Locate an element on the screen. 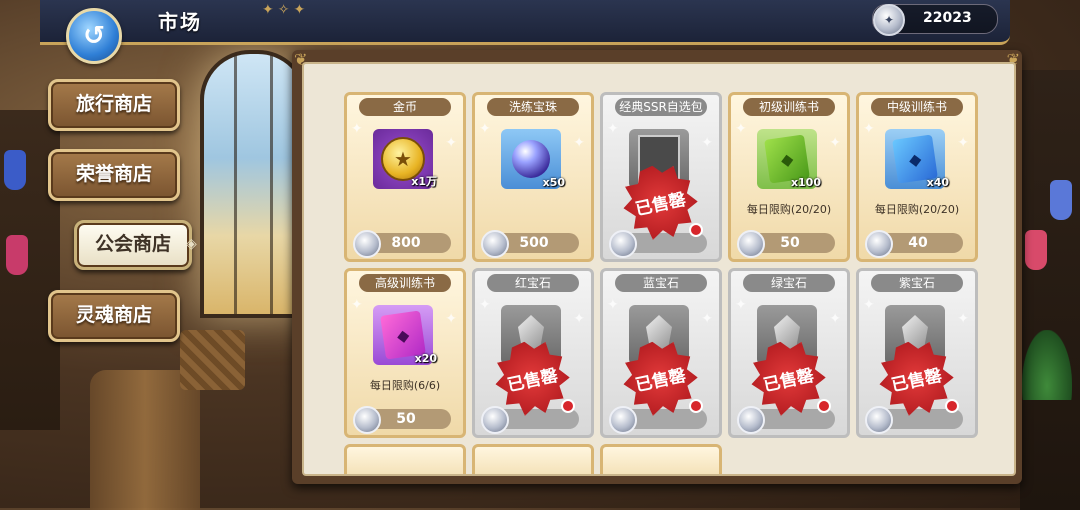 Image resolution: width=1080 pixels, height=510 pixels. page-title: 市场 is located at coordinates (180, 22).